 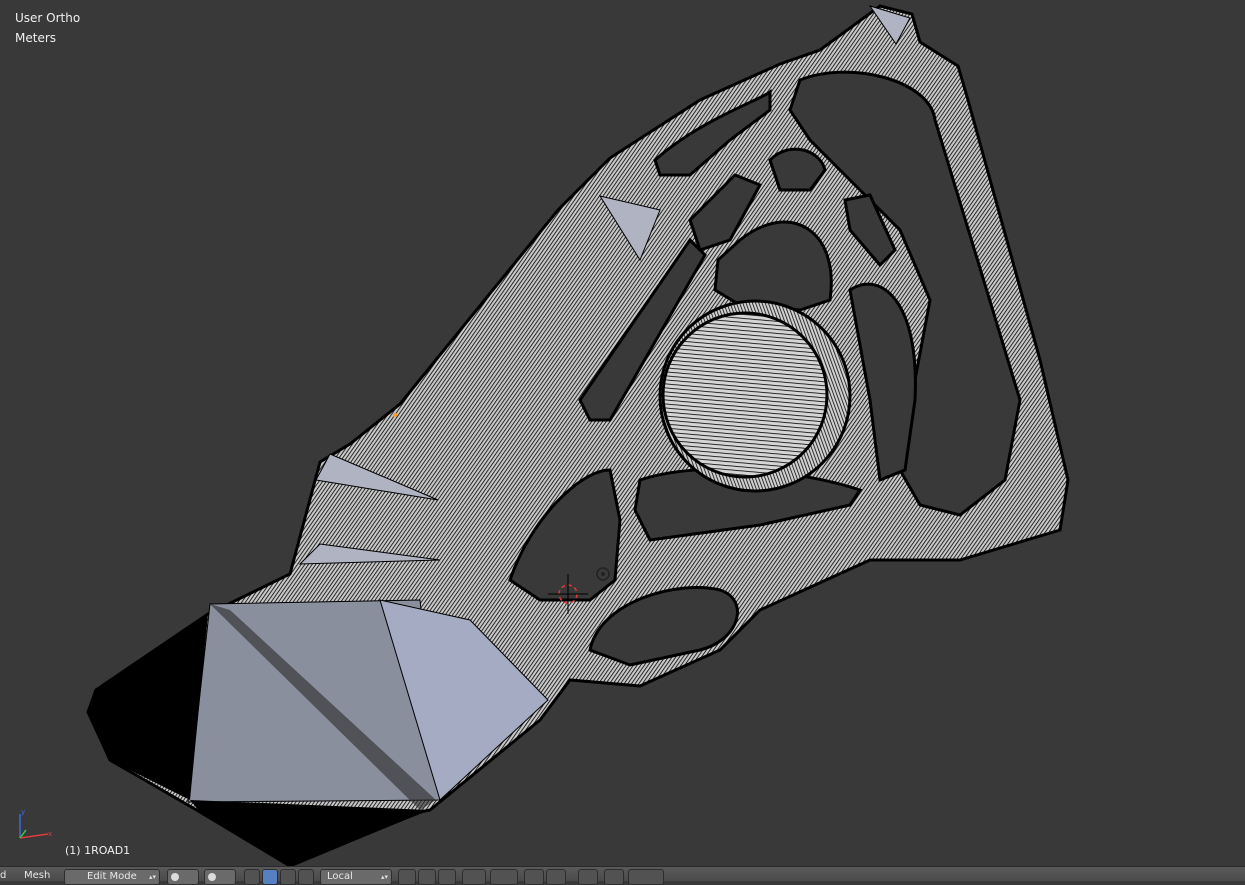 I want to click on view-type-label: User Ortho, so click(x=48, y=18).